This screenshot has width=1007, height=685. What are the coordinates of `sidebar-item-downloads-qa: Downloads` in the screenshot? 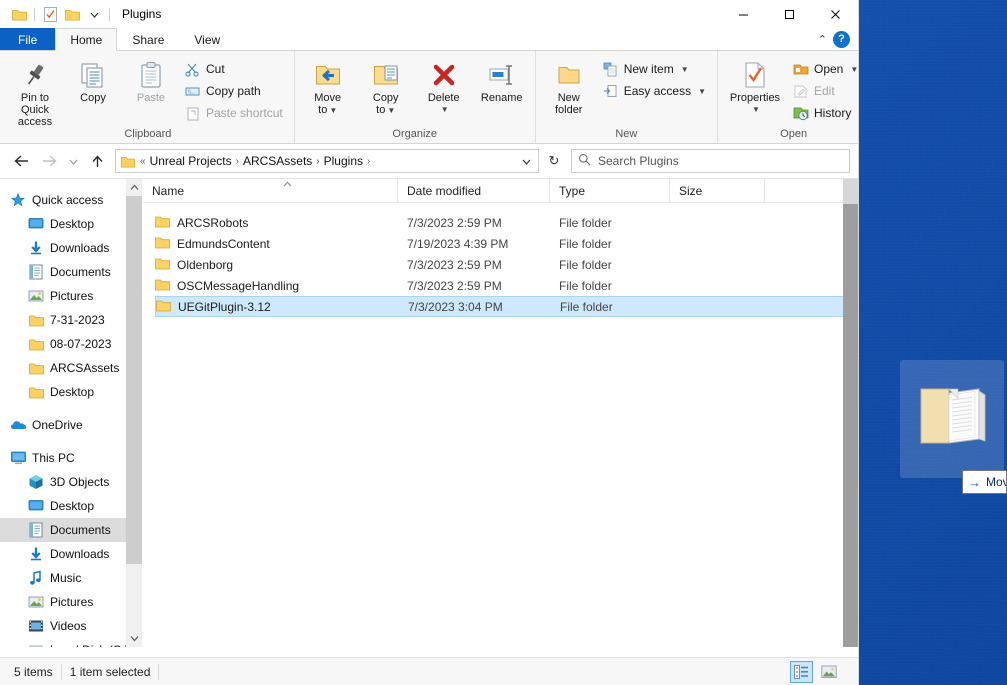 It's located at (71, 248).